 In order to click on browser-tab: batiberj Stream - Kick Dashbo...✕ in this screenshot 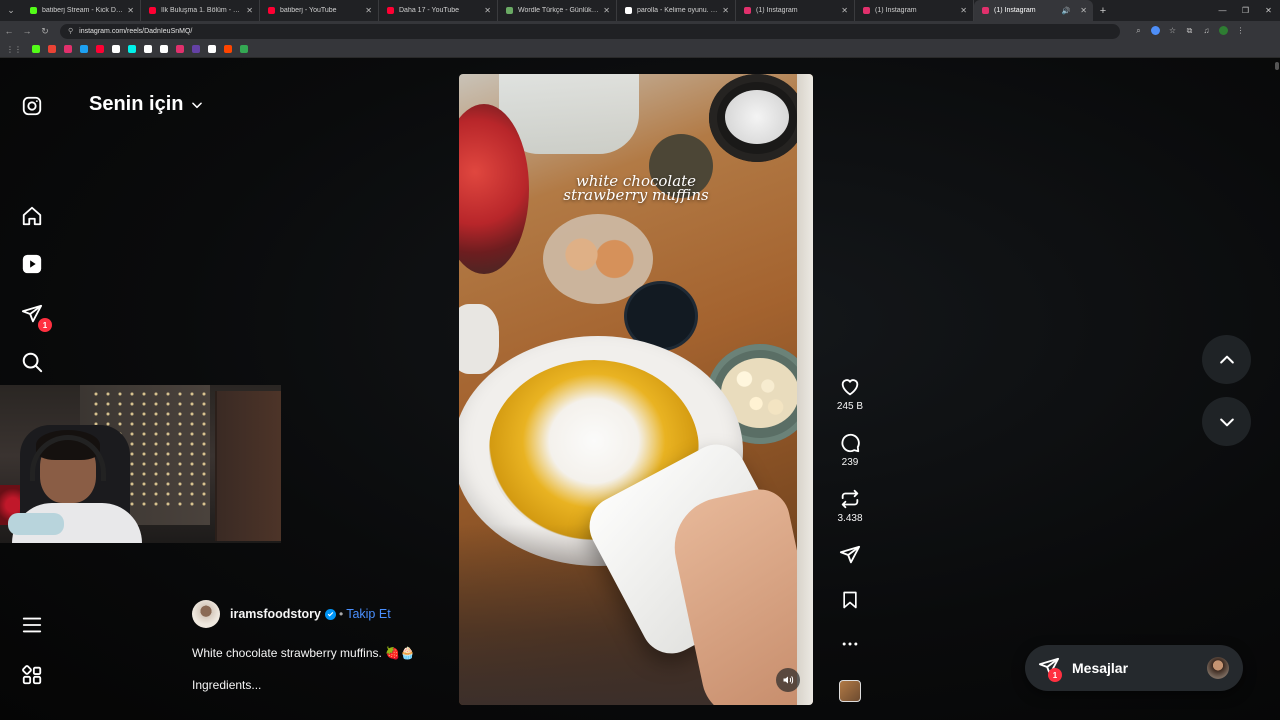, I will do `click(81, 10)`.